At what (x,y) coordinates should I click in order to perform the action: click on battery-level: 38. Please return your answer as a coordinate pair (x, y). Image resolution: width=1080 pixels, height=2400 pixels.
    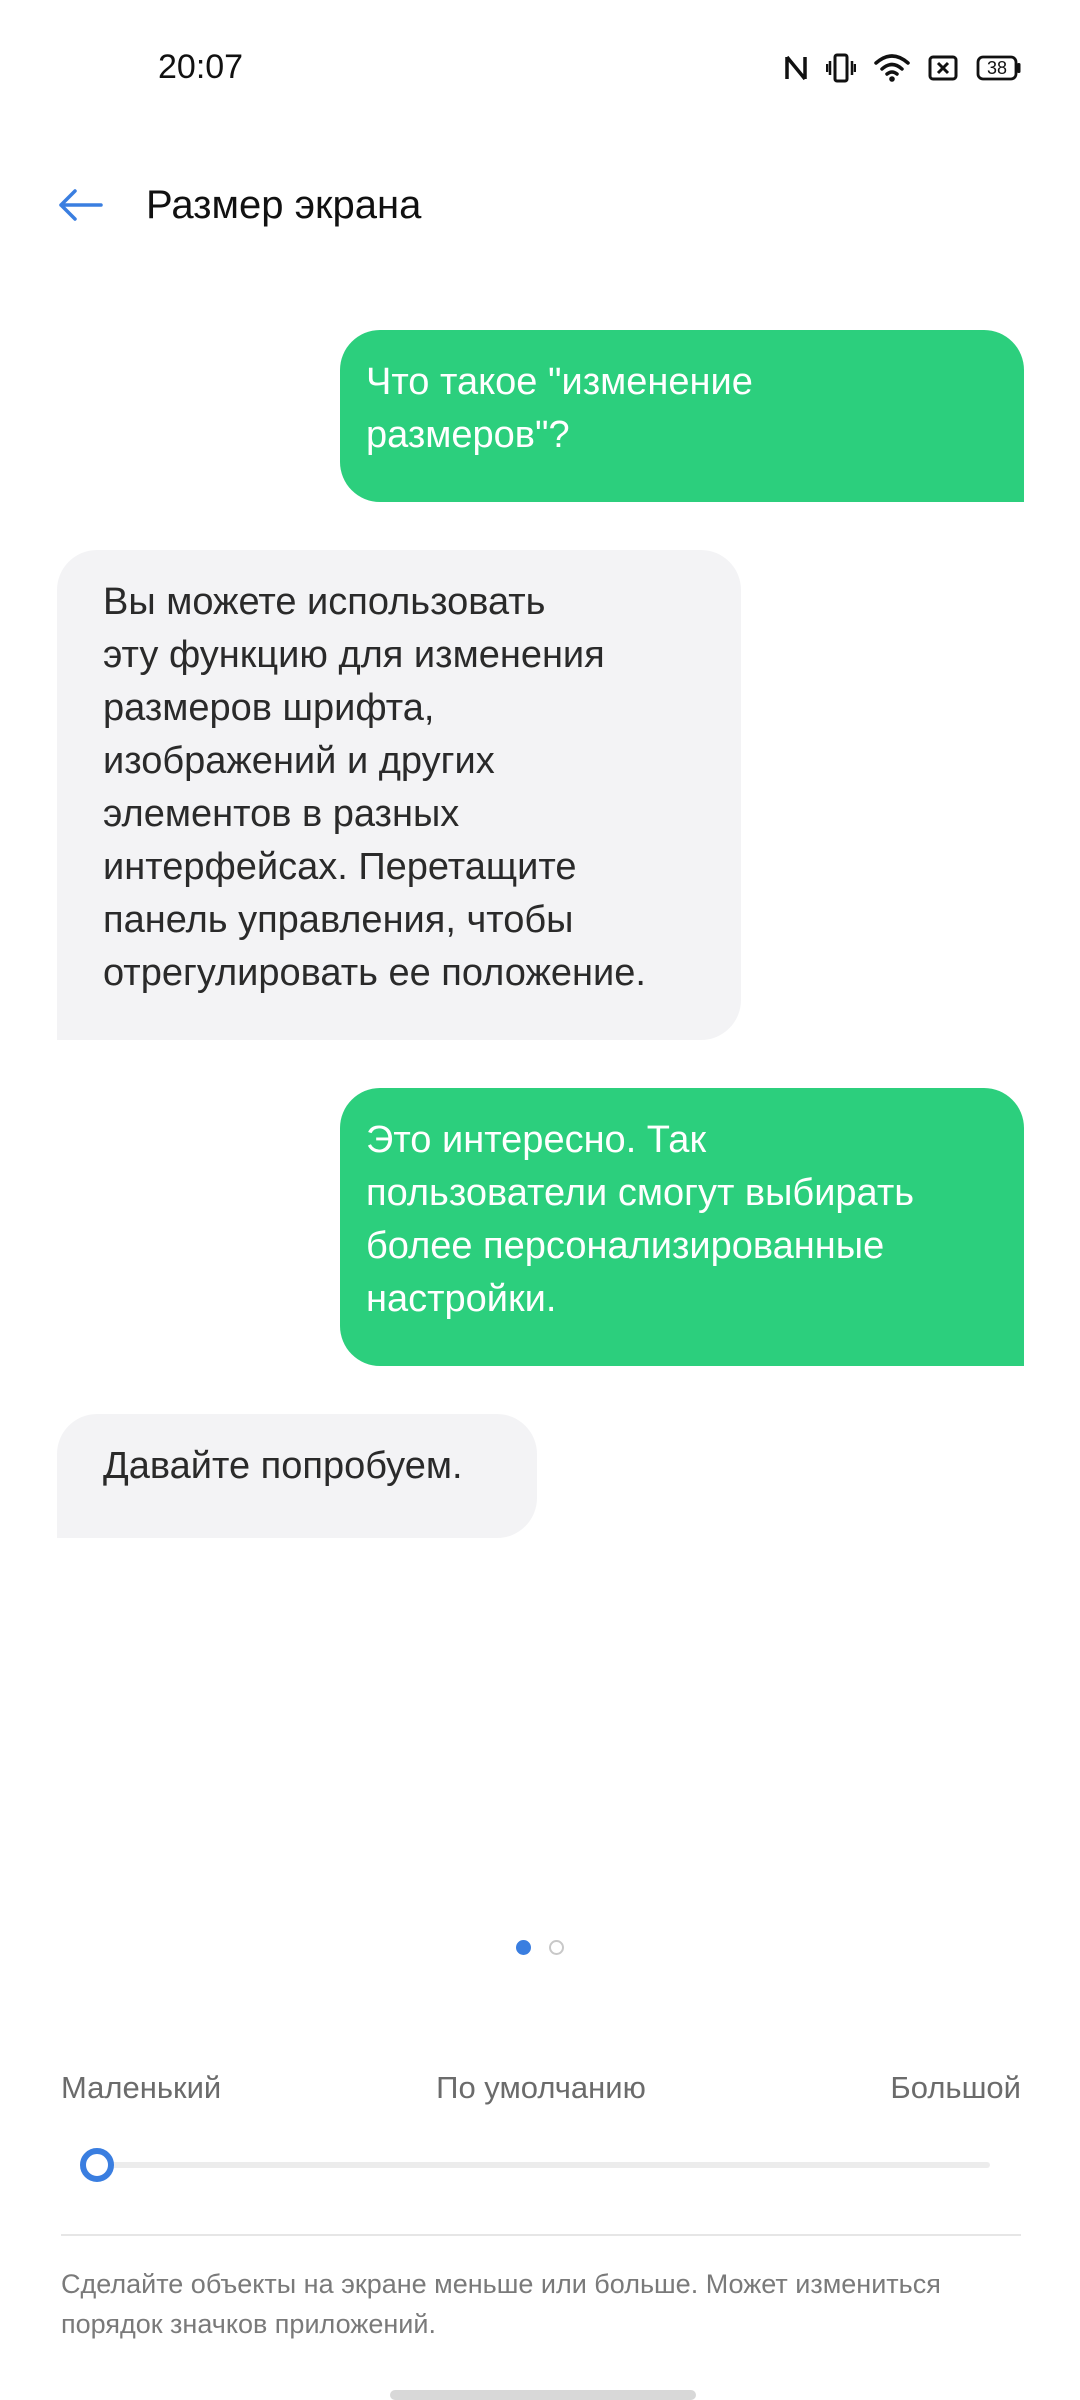
    Looking at the image, I should click on (997, 68).